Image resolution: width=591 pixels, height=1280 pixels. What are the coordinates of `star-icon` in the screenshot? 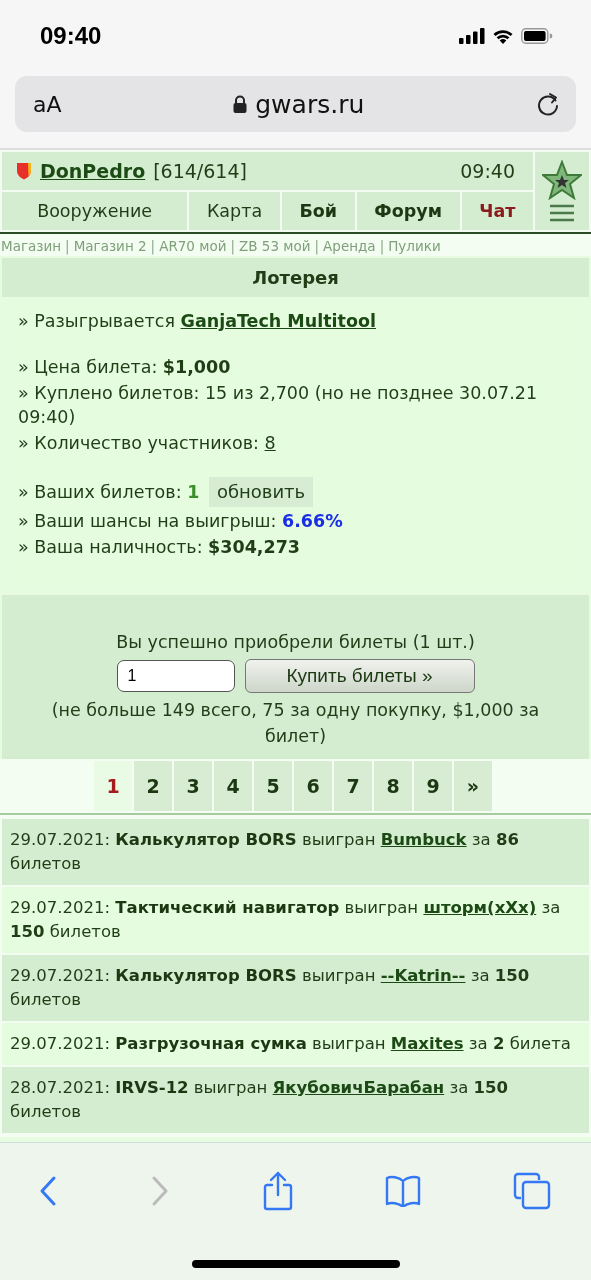 It's located at (562, 180).